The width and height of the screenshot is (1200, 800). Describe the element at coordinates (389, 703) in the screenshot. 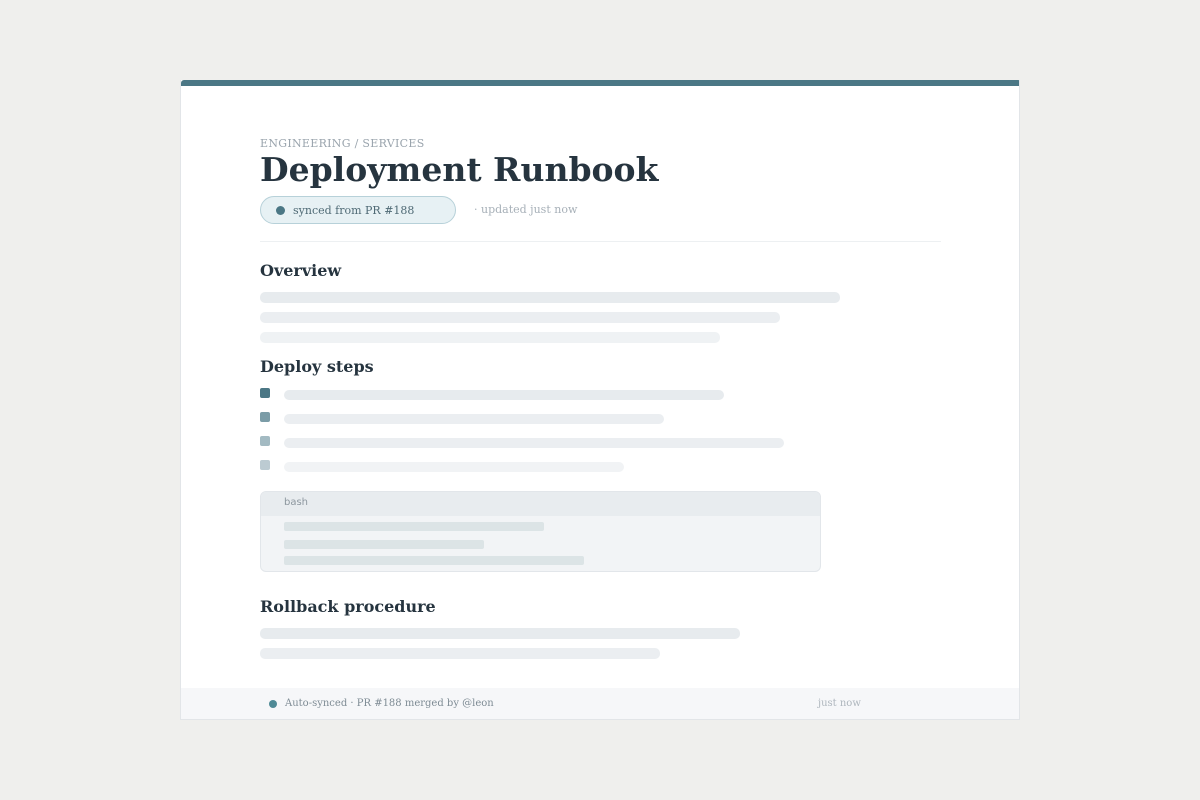

I see `footer-sync-status: Auto-synced · PR #188 merged by @leon` at that location.